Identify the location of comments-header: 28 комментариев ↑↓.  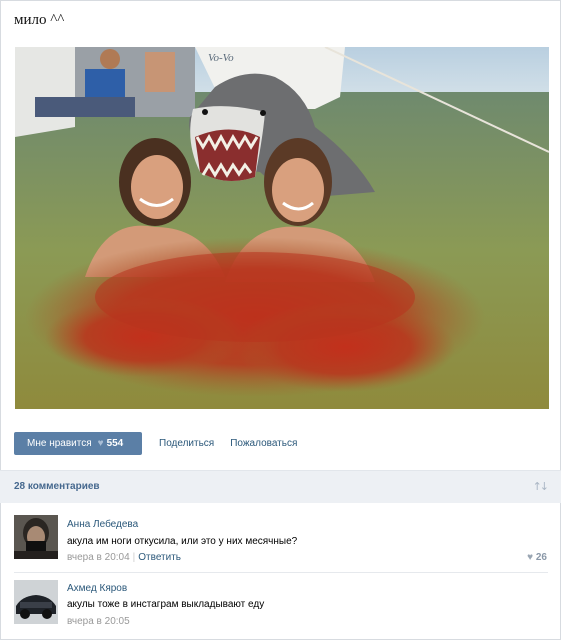
(280, 486).